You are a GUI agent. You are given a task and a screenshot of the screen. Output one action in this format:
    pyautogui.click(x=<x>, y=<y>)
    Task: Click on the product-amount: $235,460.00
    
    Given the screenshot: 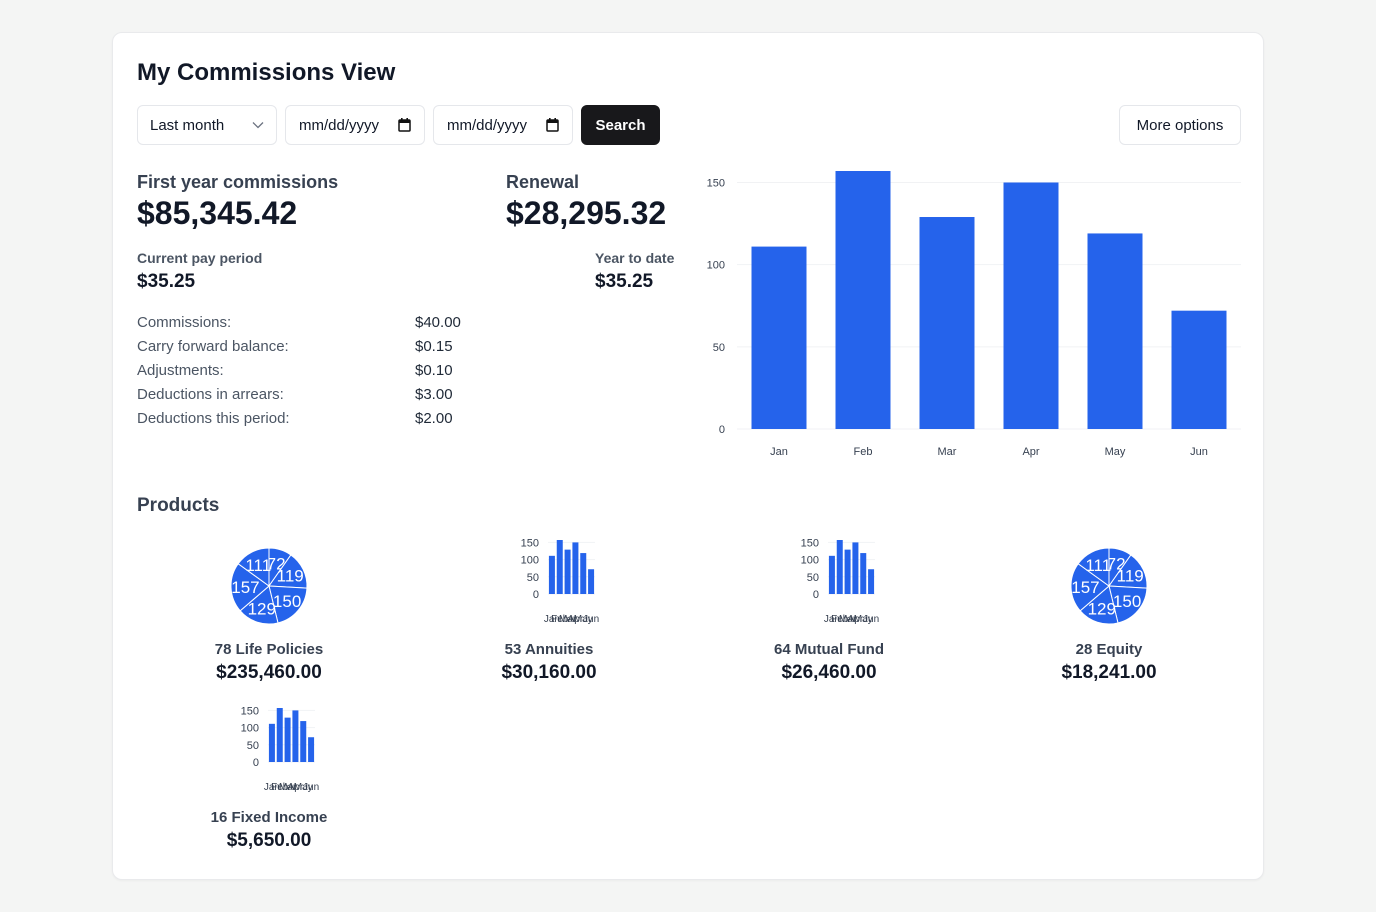 What is the action you would take?
    pyautogui.click(x=269, y=672)
    